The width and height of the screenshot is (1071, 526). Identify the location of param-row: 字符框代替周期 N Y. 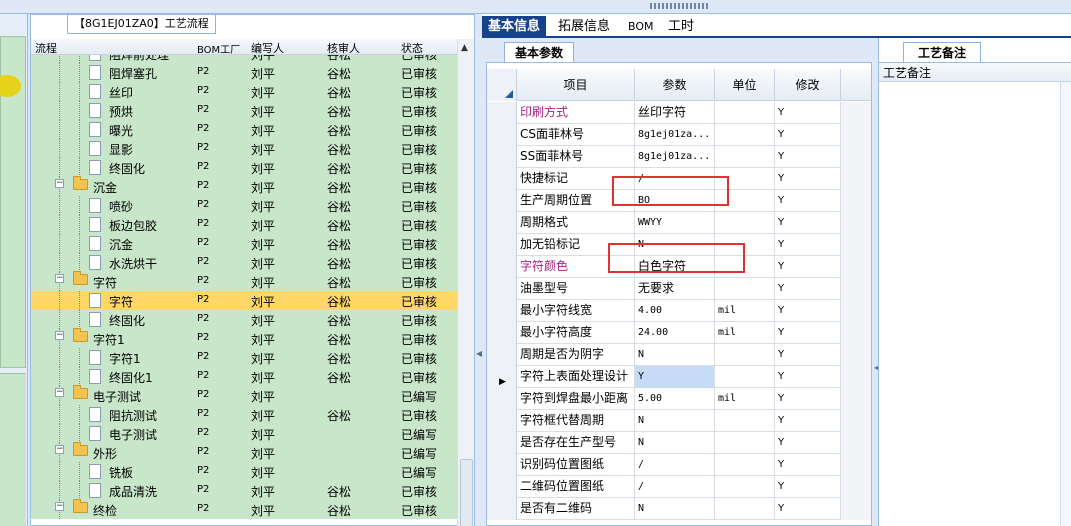
(679, 421).